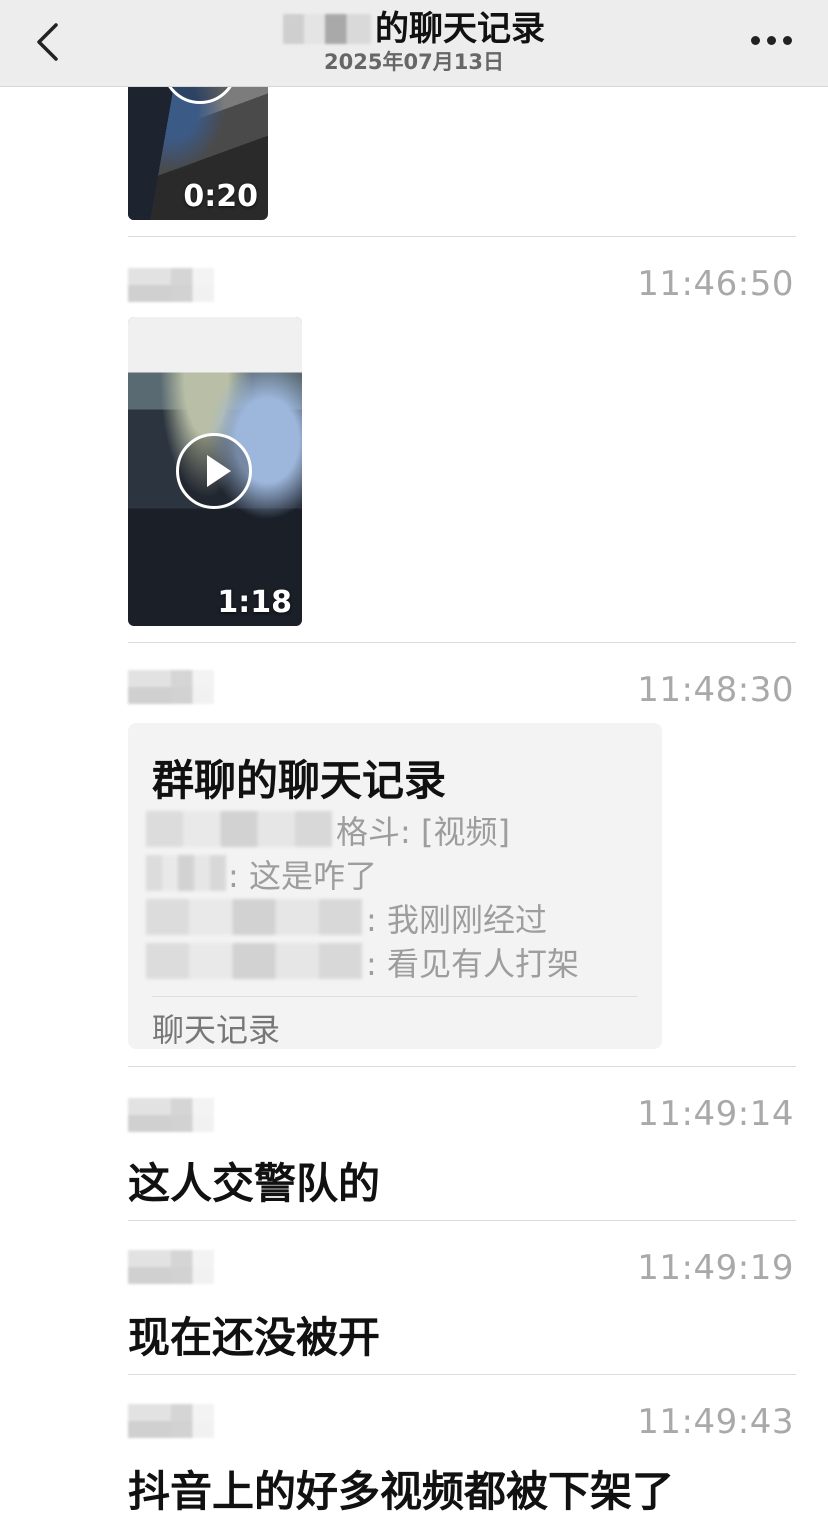 The width and height of the screenshot is (828, 1536). Describe the element at coordinates (423, 832) in the screenshot. I see `chat-record-line: 格斗: [视频]` at that location.